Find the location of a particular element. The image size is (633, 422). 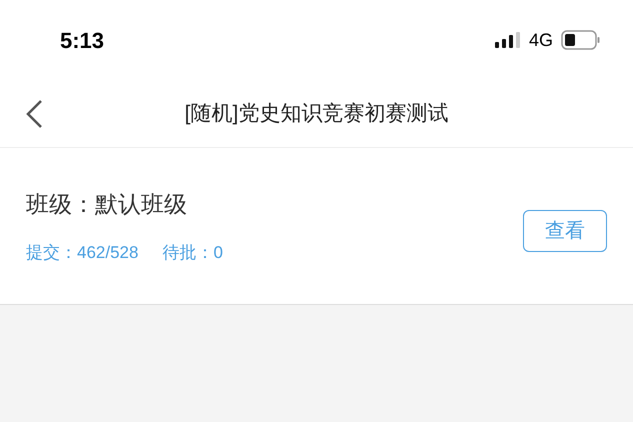

status-time: 5:13 is located at coordinates (82, 40).